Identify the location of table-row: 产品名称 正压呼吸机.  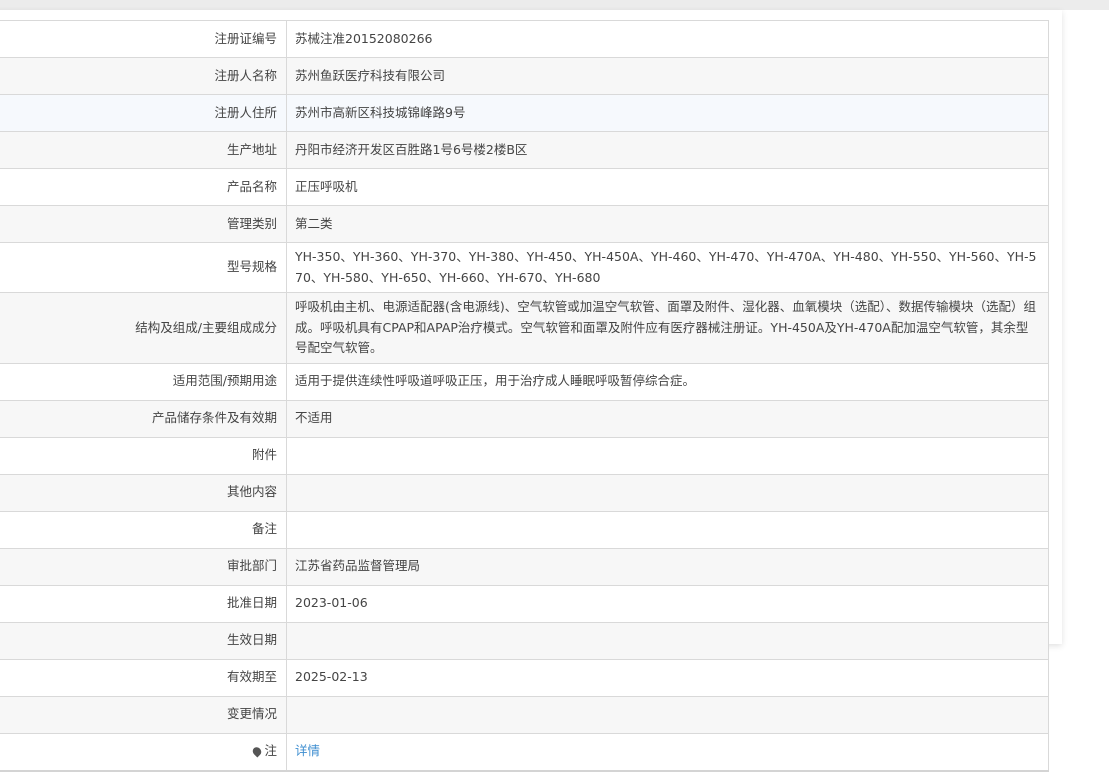
(524, 187).